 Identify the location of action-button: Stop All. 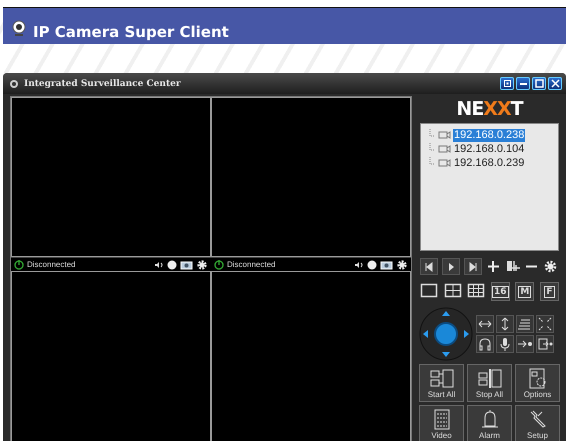
(489, 383).